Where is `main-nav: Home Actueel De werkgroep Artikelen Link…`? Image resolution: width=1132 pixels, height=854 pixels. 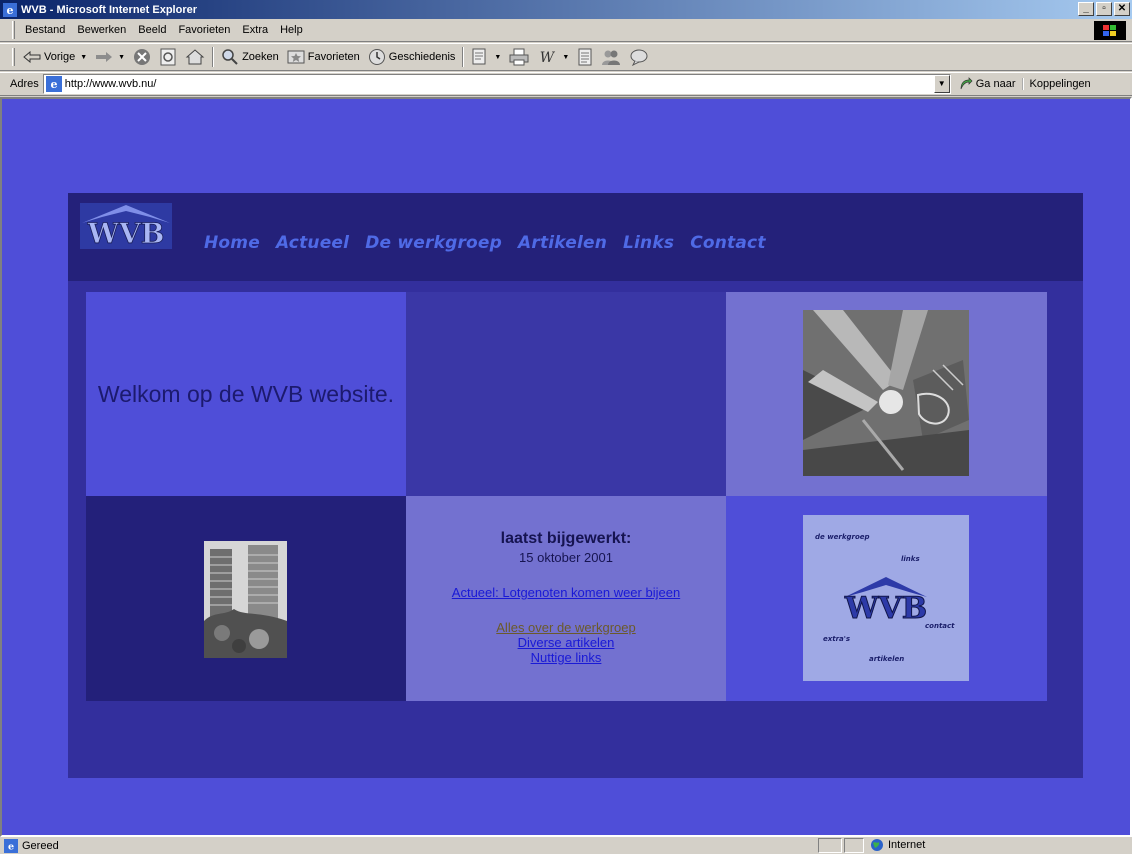 main-nav: Home Actueel De werkgroep Artikelen Link… is located at coordinates (485, 243).